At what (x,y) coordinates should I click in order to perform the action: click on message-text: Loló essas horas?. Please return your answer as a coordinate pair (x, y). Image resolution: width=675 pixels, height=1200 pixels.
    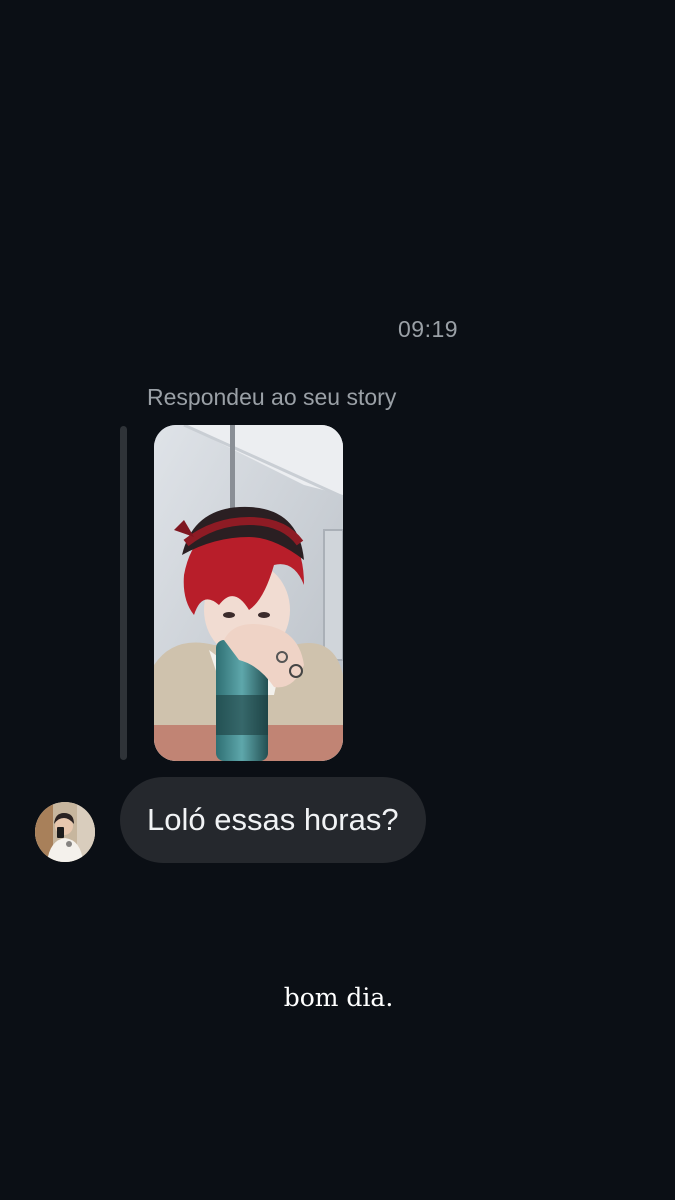
    Looking at the image, I should click on (273, 819).